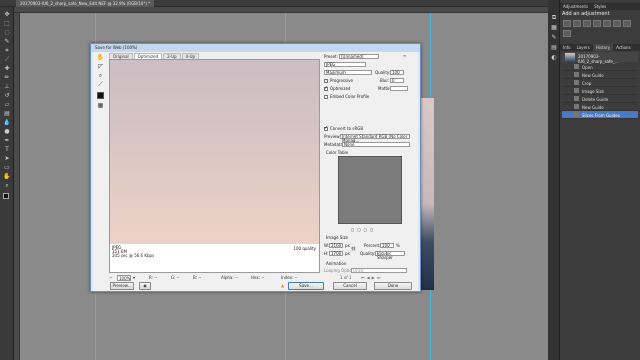  Describe the element at coordinates (404, 55) in the screenshot. I see `preset-menu-icon: ≡` at that location.